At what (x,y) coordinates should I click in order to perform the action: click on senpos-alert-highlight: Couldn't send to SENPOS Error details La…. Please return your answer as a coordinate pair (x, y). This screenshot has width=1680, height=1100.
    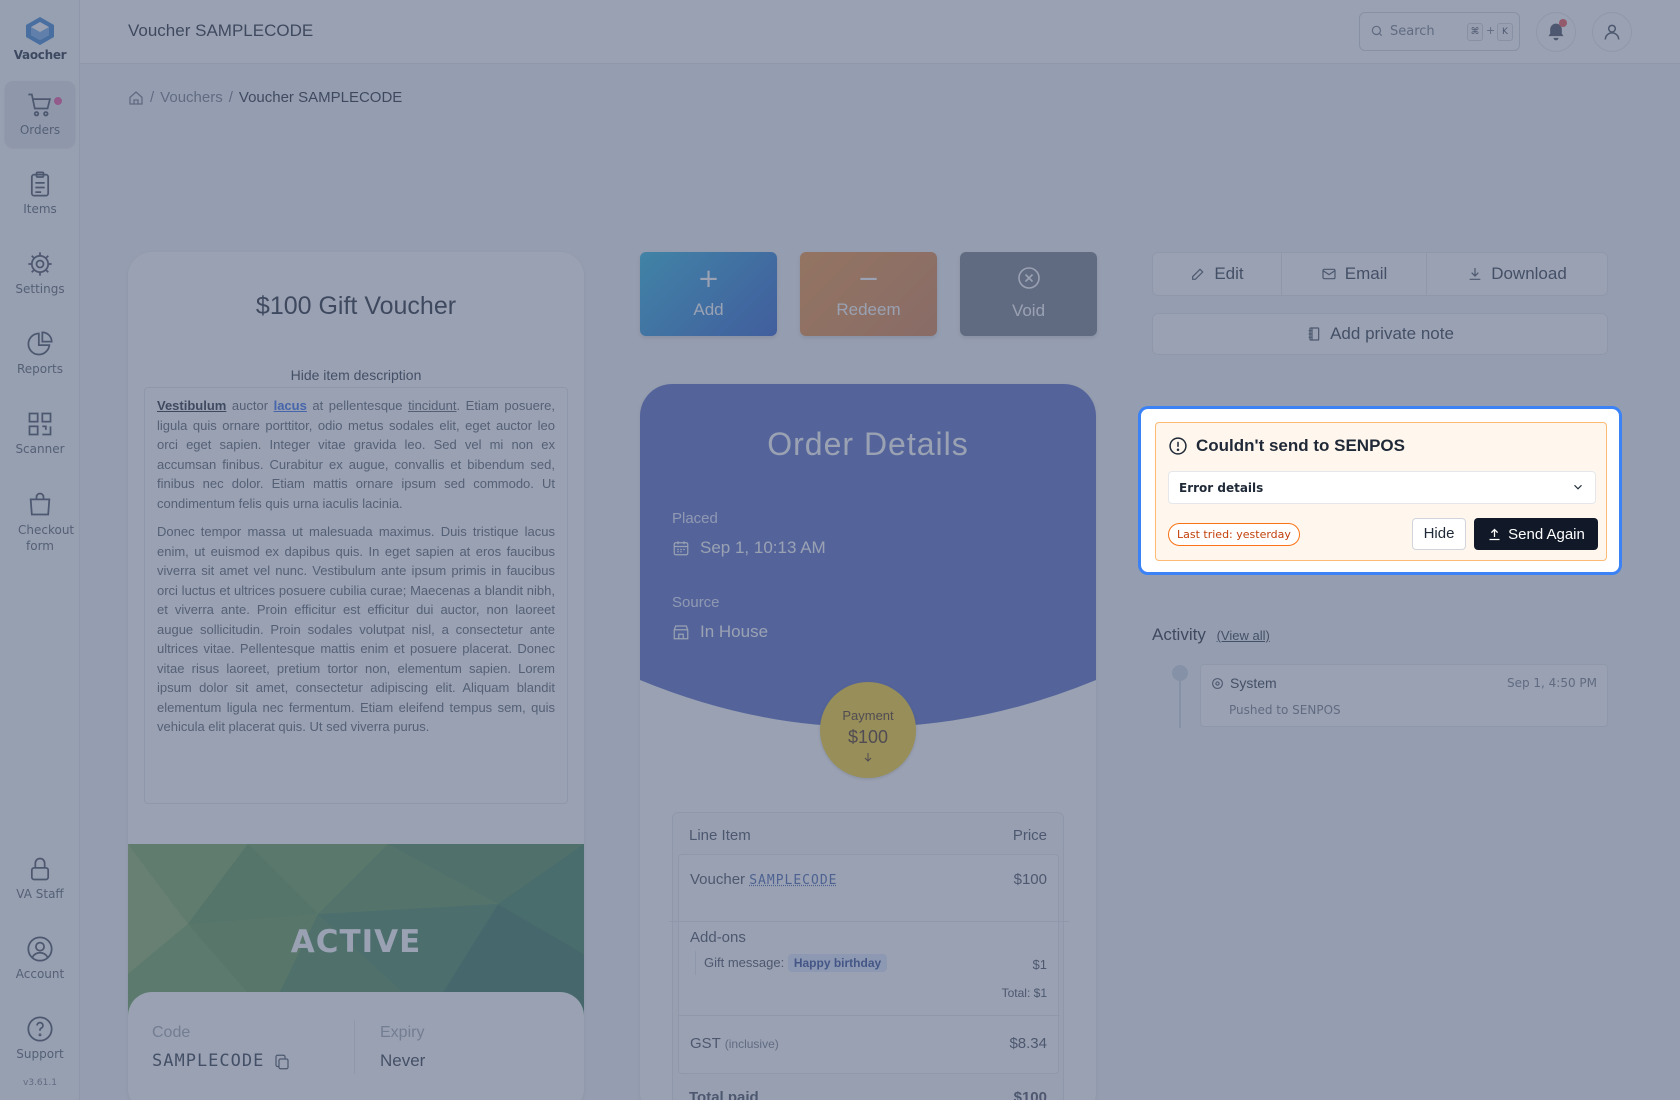
    Looking at the image, I should click on (1380, 490).